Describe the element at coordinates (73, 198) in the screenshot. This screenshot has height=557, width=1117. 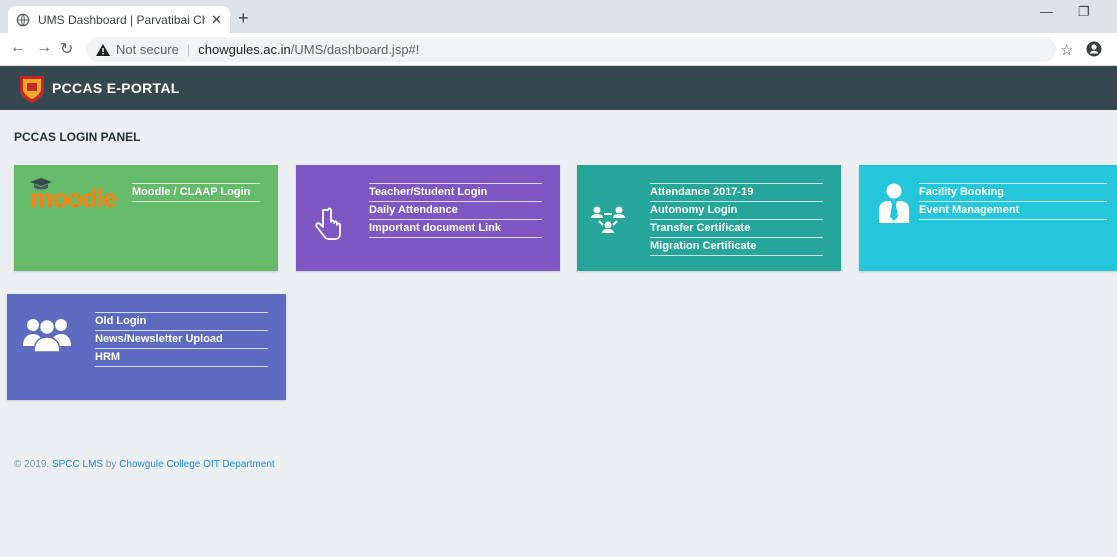
I see `moodle-logo: moodle` at that location.